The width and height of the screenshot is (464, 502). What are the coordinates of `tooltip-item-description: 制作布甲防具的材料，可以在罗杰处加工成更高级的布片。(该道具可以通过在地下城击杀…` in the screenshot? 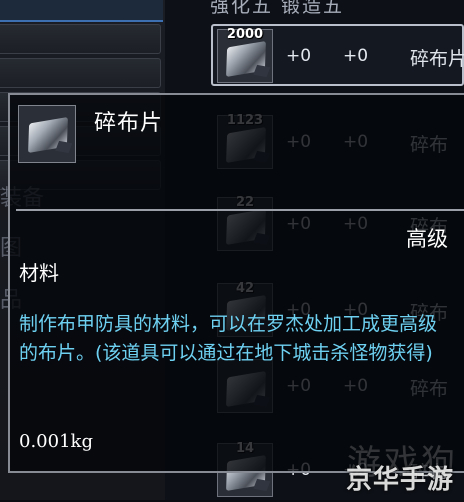 It's located at (228, 338).